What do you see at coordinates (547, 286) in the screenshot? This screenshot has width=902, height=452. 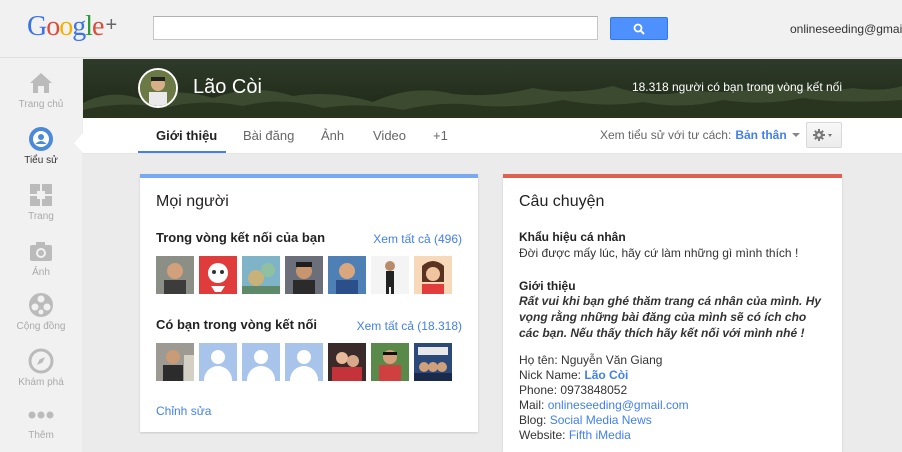 I see `intro-title: Giới thiệu` at bounding box center [547, 286].